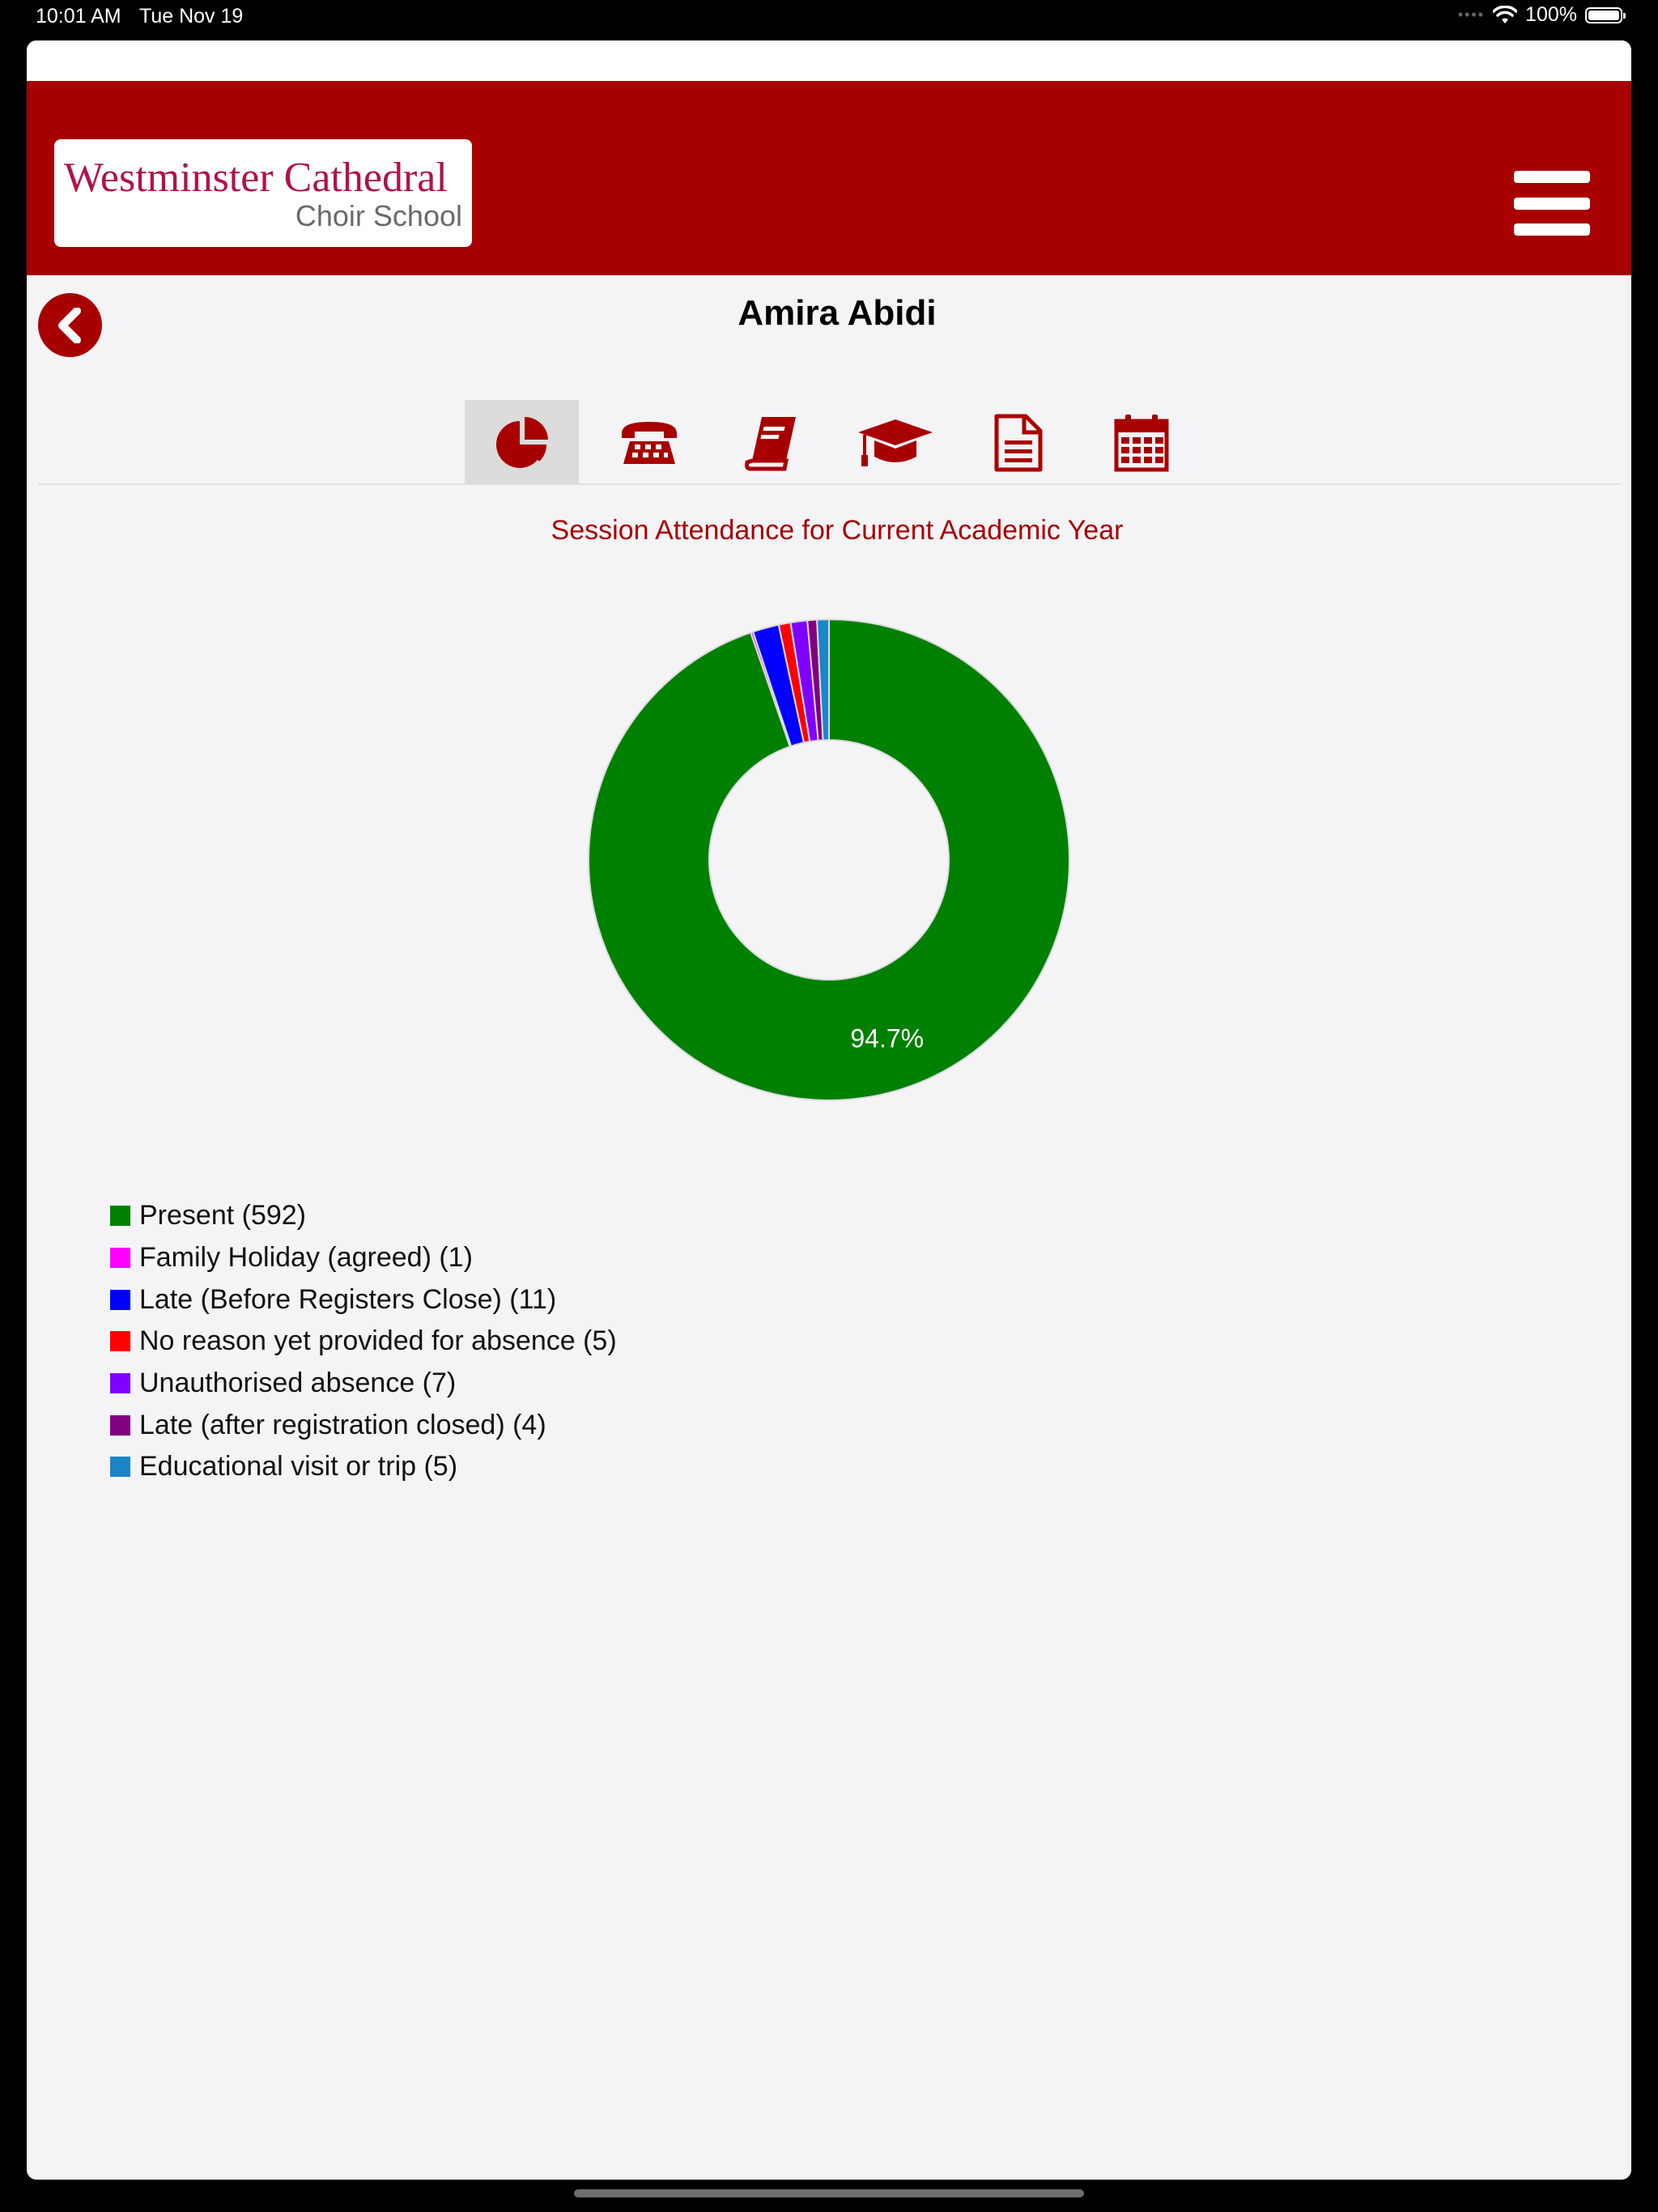  What do you see at coordinates (306, 1258) in the screenshot?
I see `legend-label: Family Holiday (agreed) (1)` at bounding box center [306, 1258].